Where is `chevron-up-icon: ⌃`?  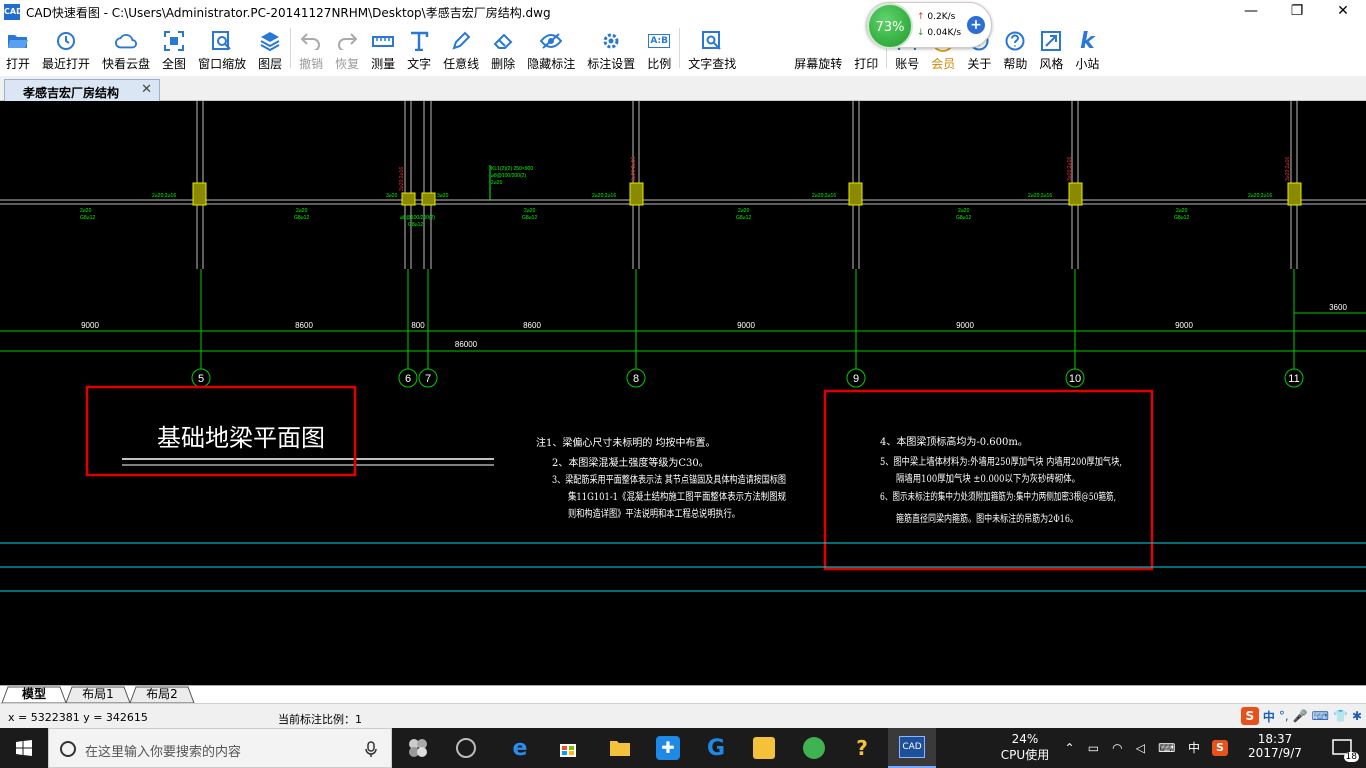 chevron-up-icon: ⌃ is located at coordinates (1070, 748).